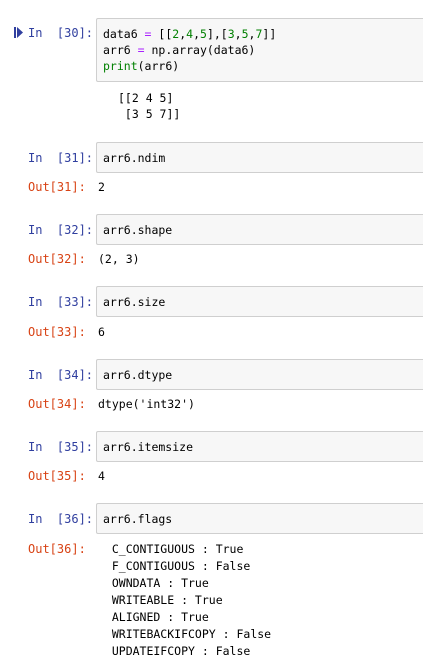 The image size is (423, 666). What do you see at coordinates (259, 229) in the screenshot?
I see `code-editor: arr6.shape` at bounding box center [259, 229].